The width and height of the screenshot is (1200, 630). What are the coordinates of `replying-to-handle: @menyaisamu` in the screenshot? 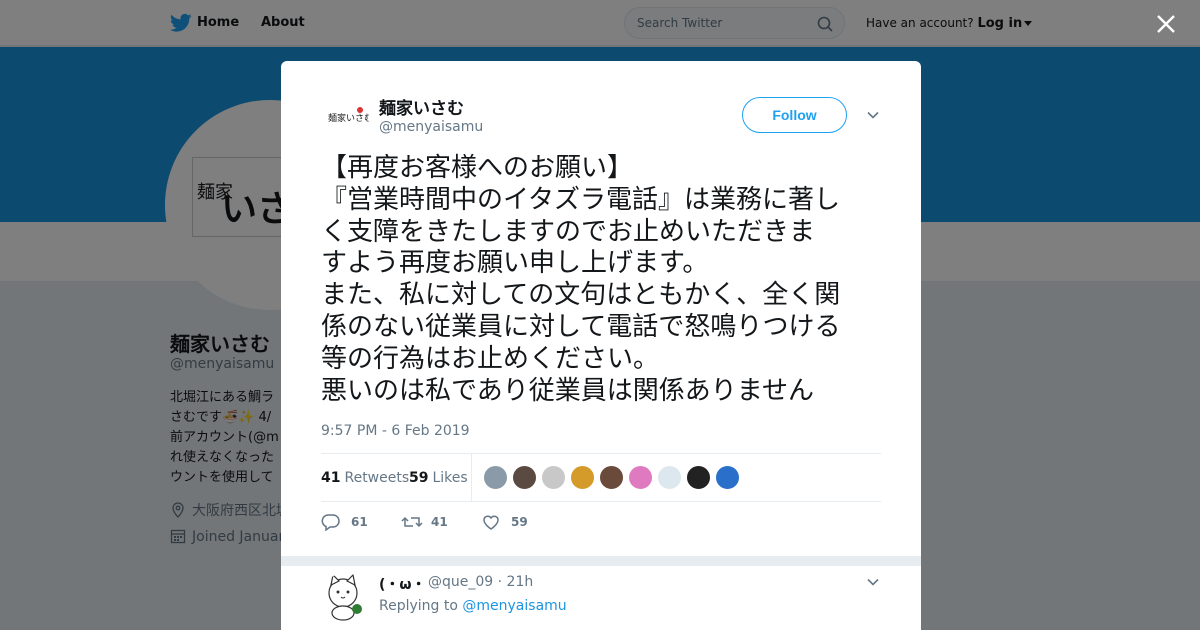 It's located at (514, 606).